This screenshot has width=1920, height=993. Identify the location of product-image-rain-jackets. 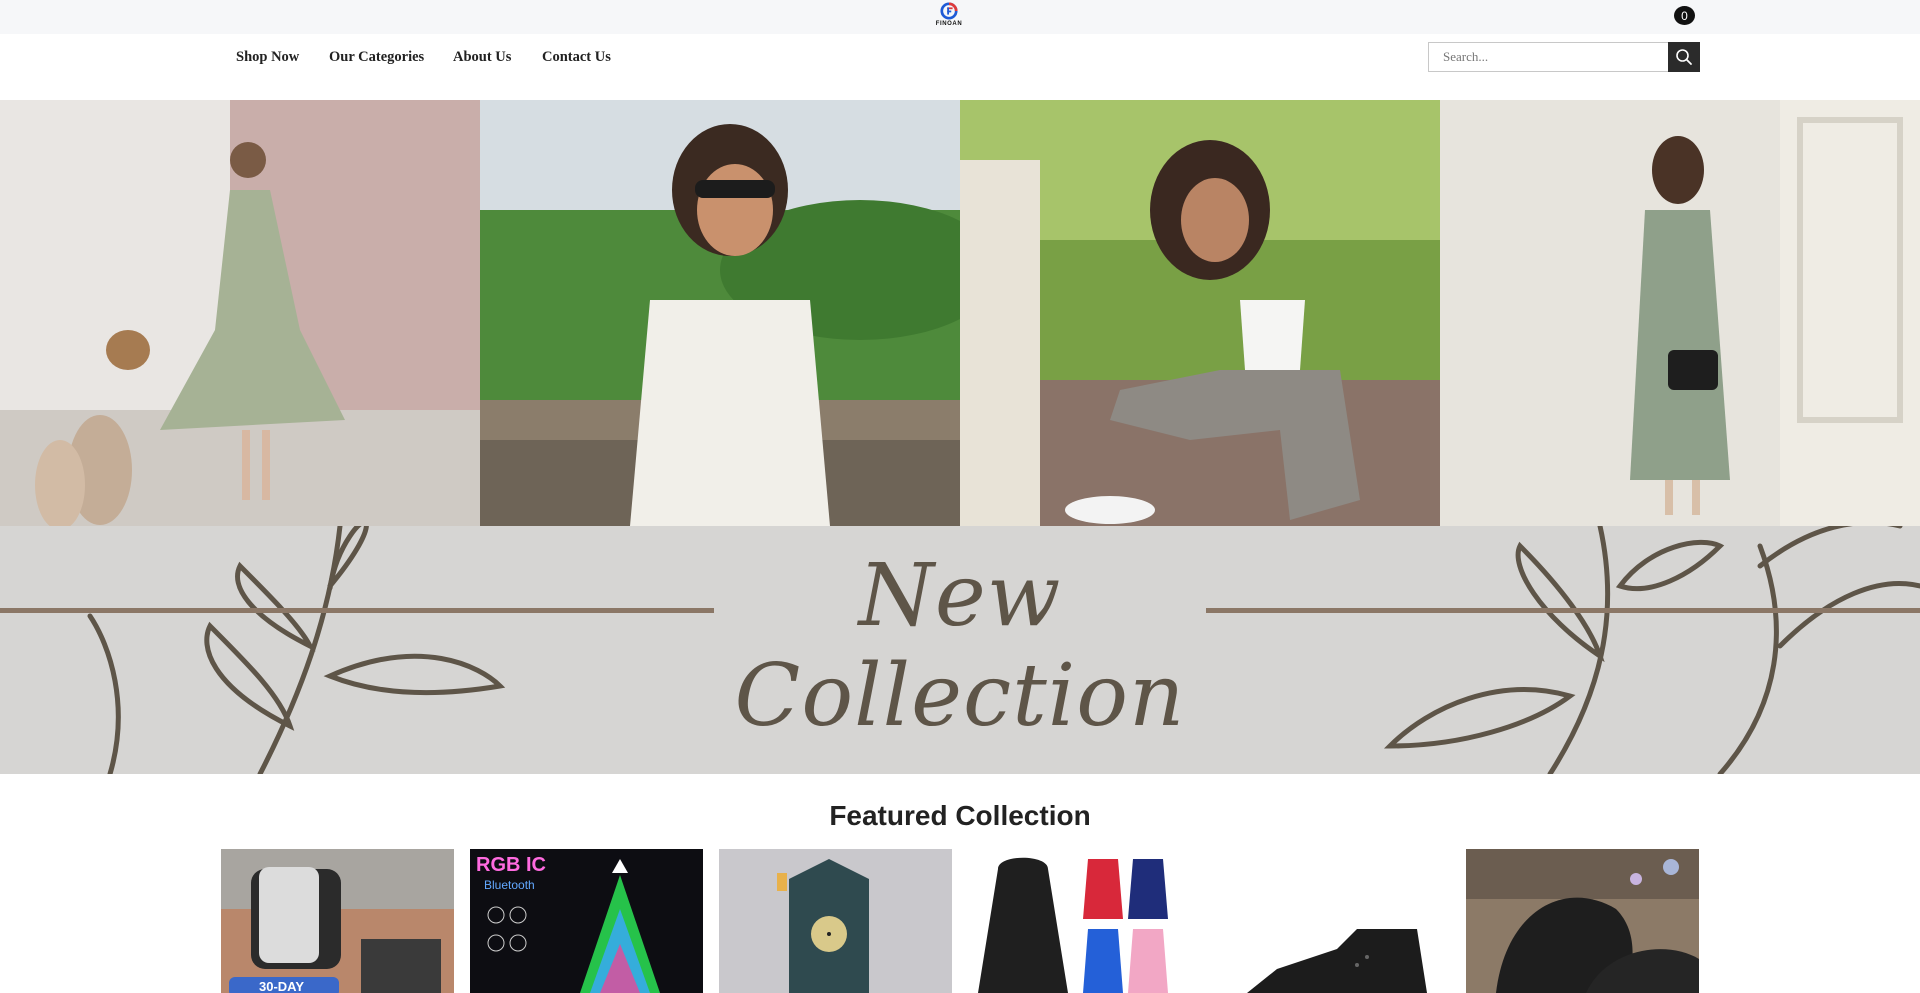
(1084, 921).